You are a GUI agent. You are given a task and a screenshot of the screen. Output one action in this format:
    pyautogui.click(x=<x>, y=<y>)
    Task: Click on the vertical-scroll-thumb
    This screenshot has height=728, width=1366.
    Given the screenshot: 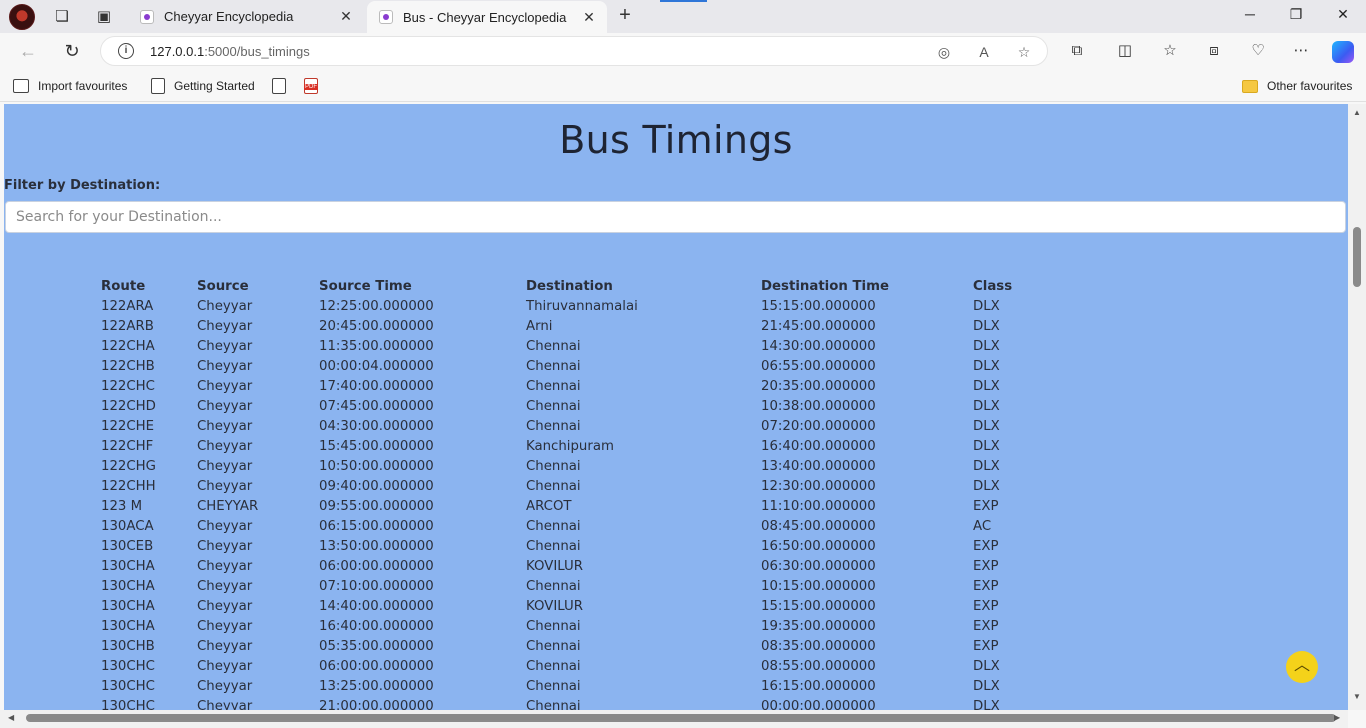 What is the action you would take?
    pyautogui.click(x=1357, y=257)
    